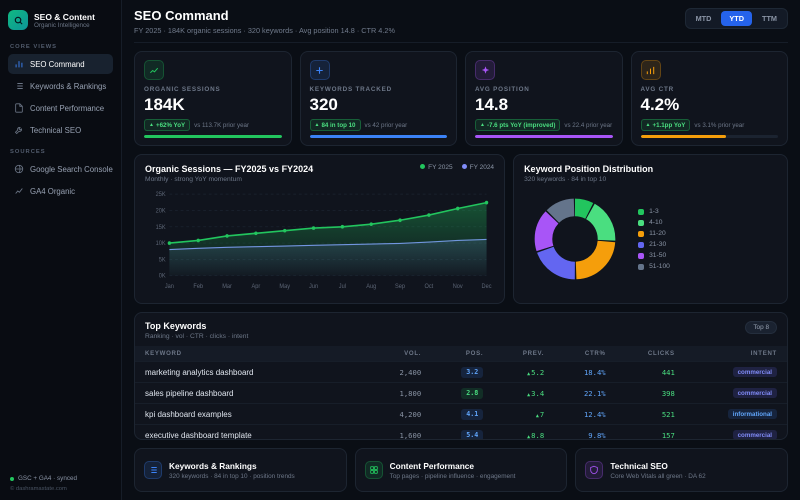  Describe the element at coordinates (769, 18) in the screenshot. I see `range-button-ttm: TTM` at that location.